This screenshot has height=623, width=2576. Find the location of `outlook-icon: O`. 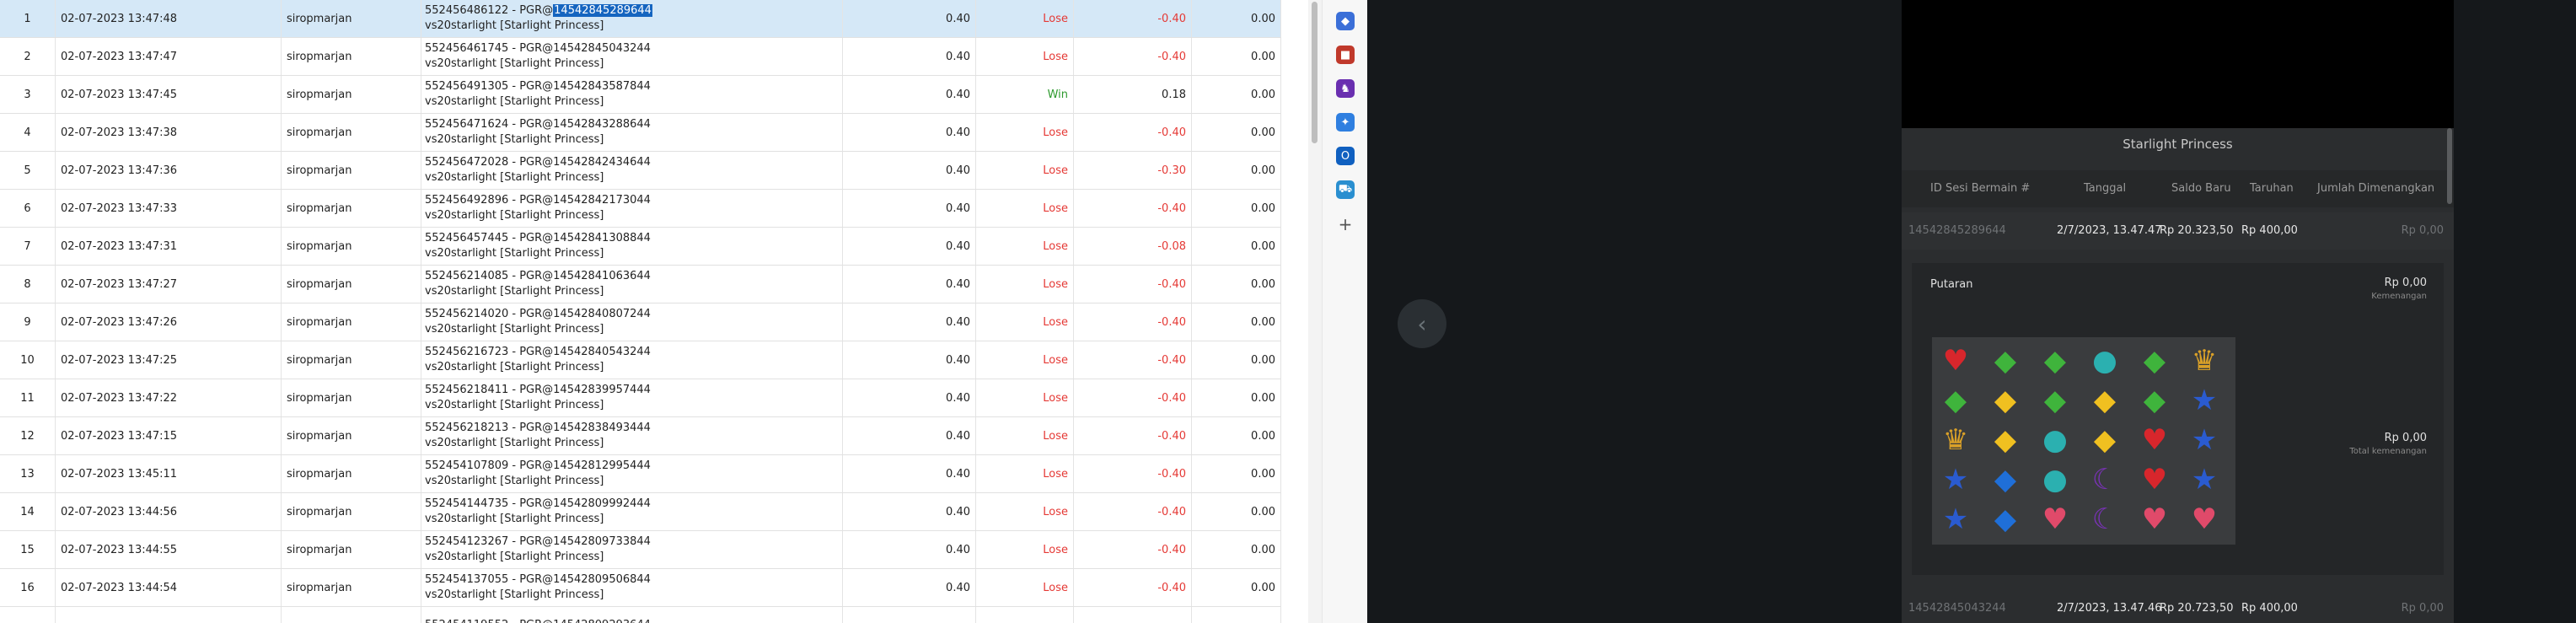

outlook-icon: O is located at coordinates (1345, 156).